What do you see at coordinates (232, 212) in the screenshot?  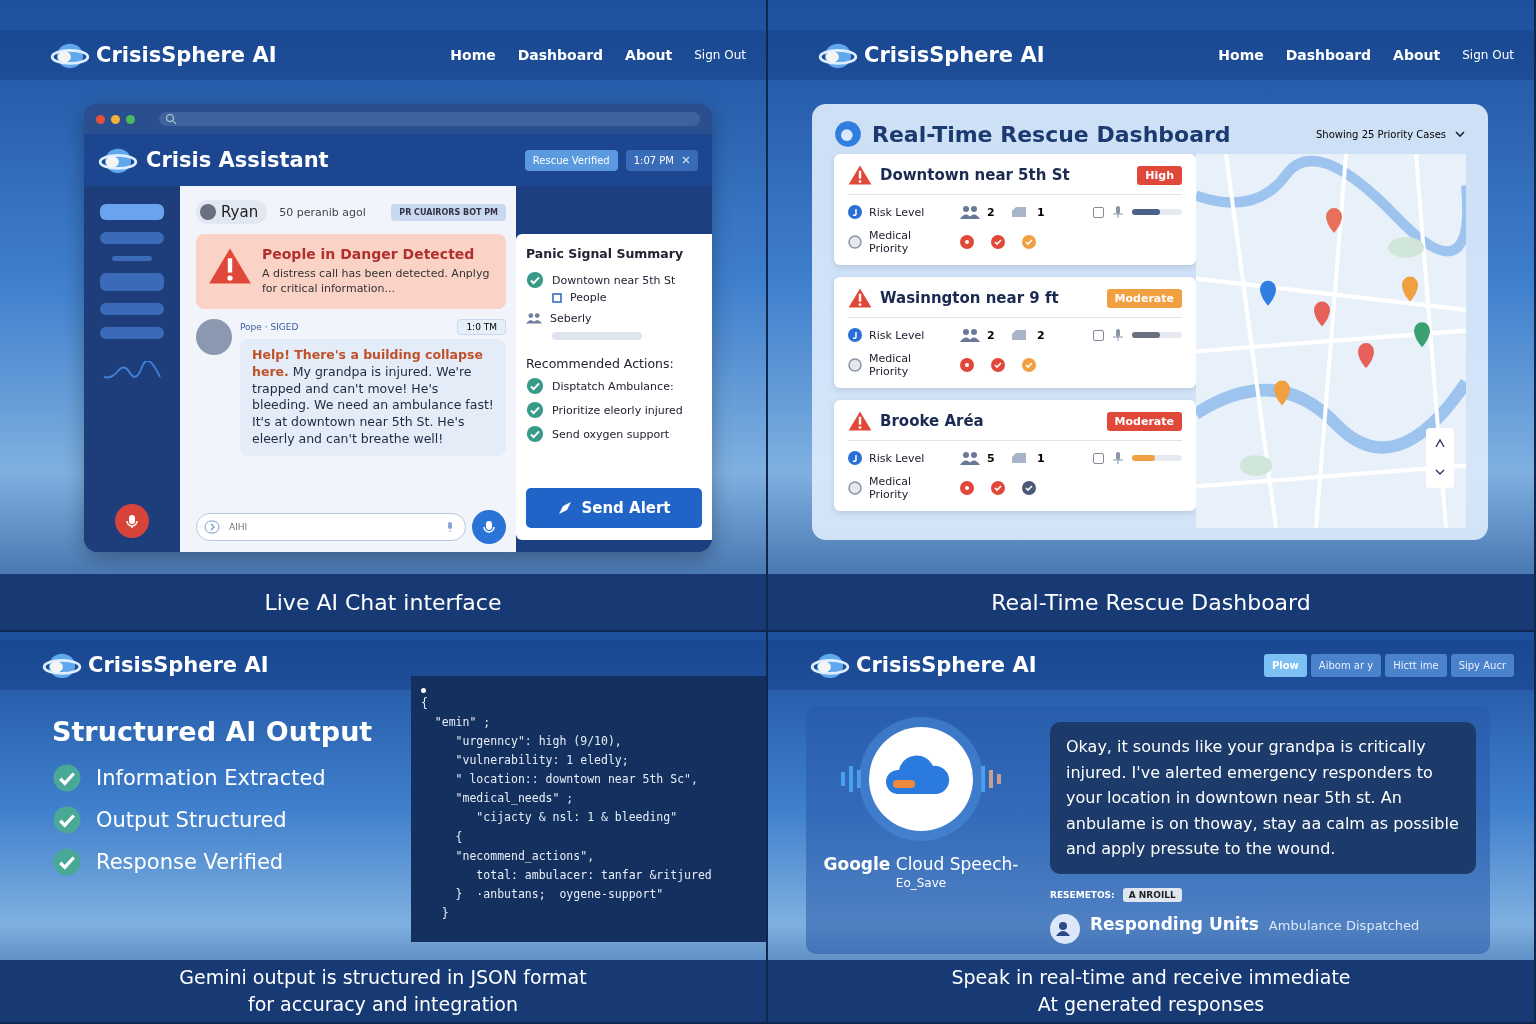 I see `user-chip: Ryan` at bounding box center [232, 212].